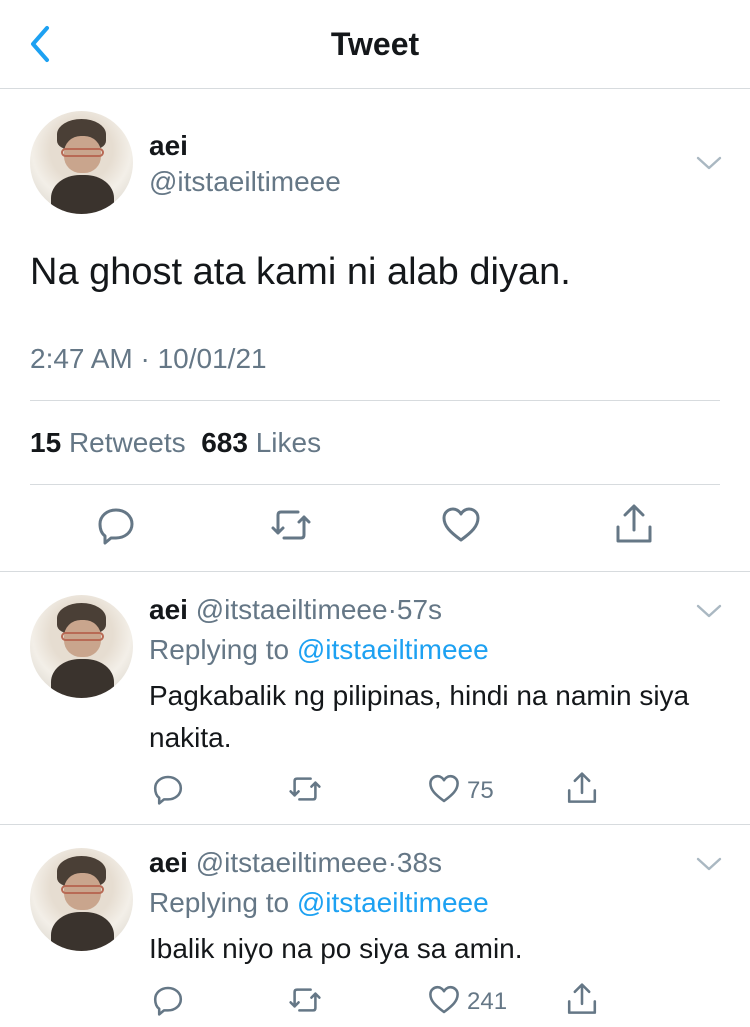  Describe the element at coordinates (300, 272) in the screenshot. I see `tweet-text: Na ghost ata kami ni alab diyan.` at that location.